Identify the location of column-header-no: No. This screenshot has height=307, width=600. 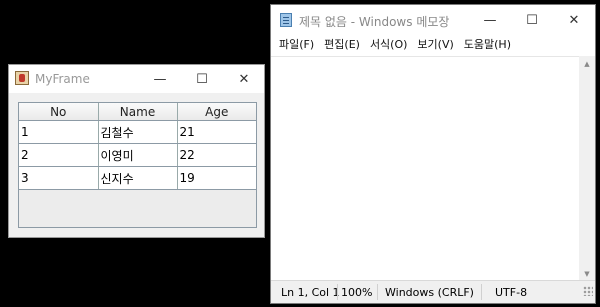
(59, 112).